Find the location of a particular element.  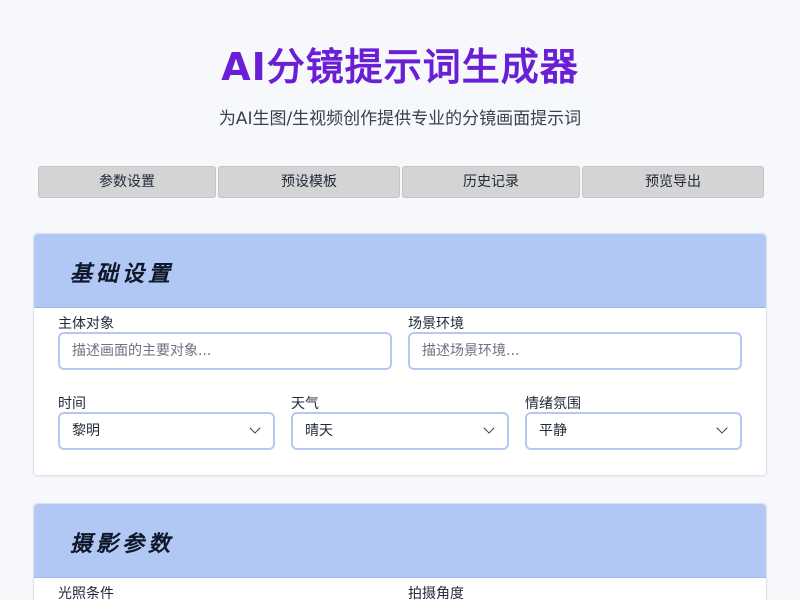

time-select: 黎明 is located at coordinates (166, 431).